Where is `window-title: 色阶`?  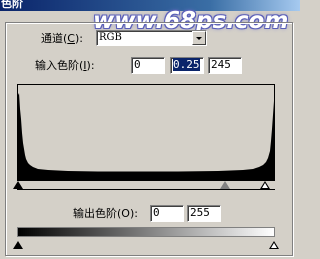
window-title: 色阶 is located at coordinates (12, 5).